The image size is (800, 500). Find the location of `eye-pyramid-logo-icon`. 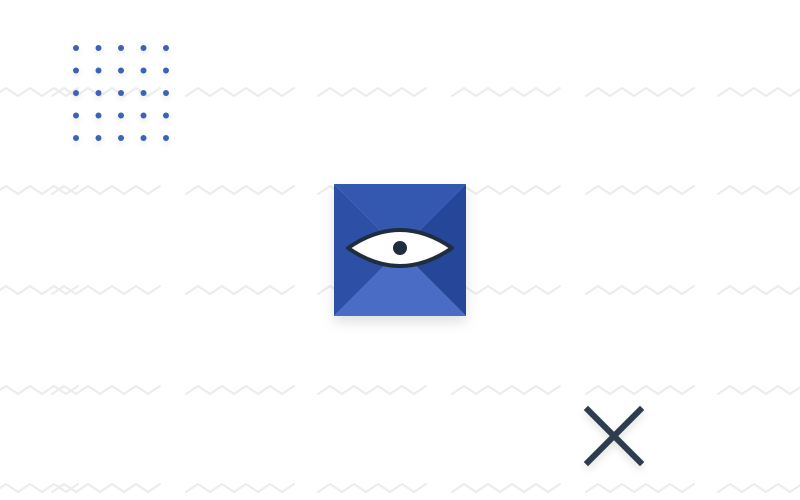

eye-pyramid-logo-icon is located at coordinates (400, 250).